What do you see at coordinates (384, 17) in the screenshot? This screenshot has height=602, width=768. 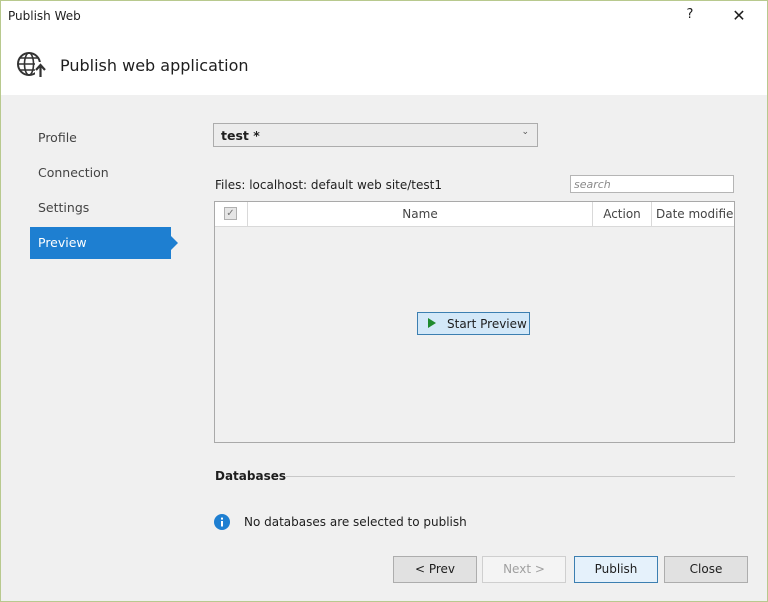 I see `title-bar: Publish Web ? ✕` at bounding box center [384, 17].